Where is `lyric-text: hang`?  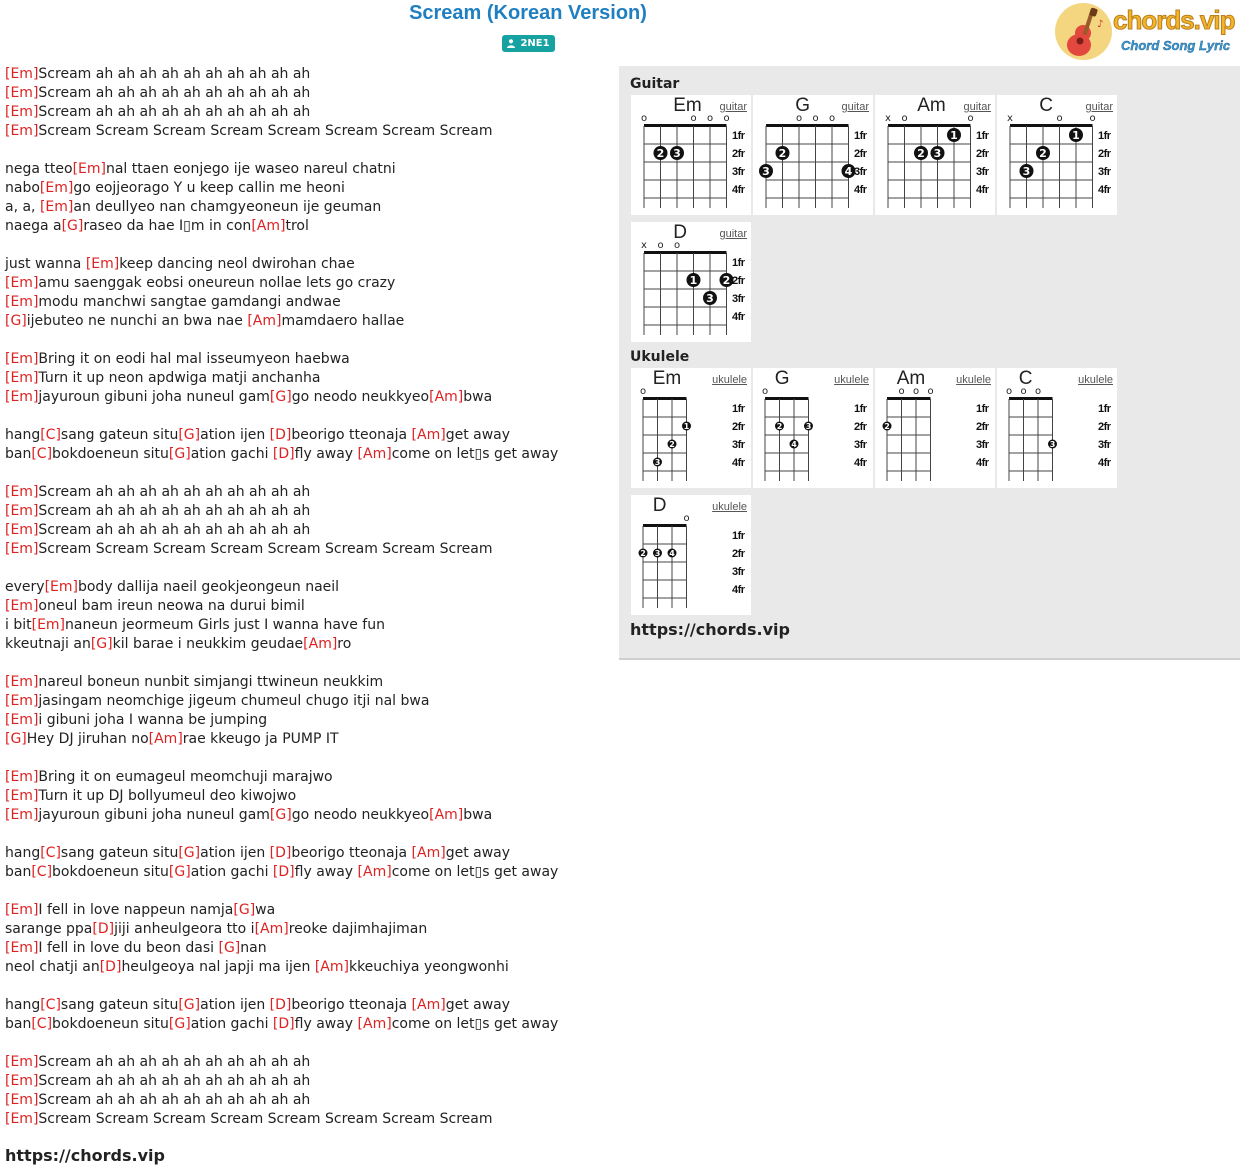
lyric-text: hang is located at coordinates (23, 853).